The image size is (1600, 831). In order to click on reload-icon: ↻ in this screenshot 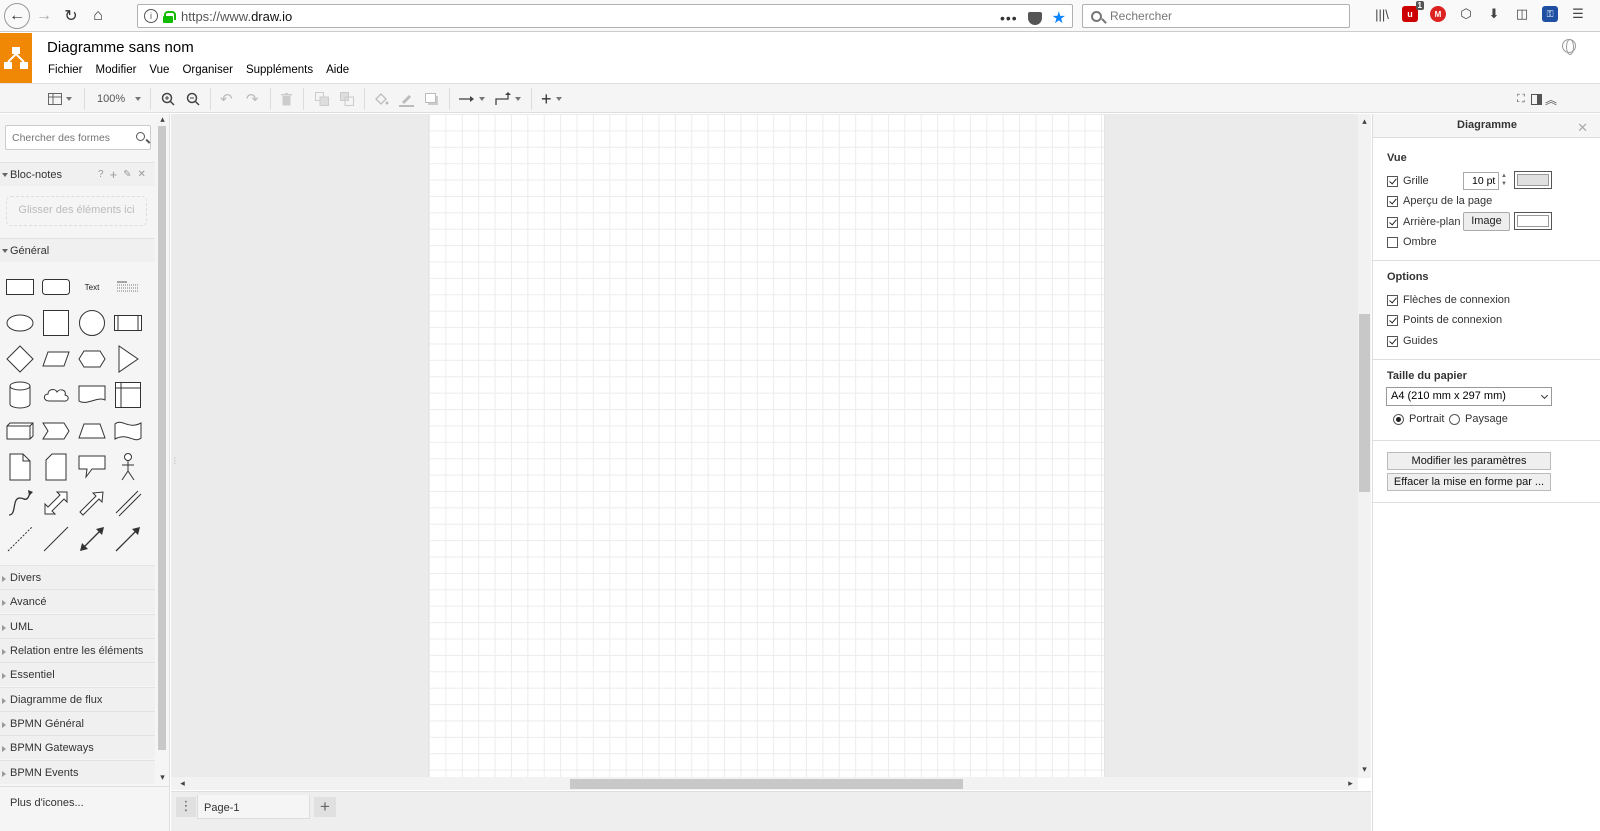, I will do `click(71, 16)`.